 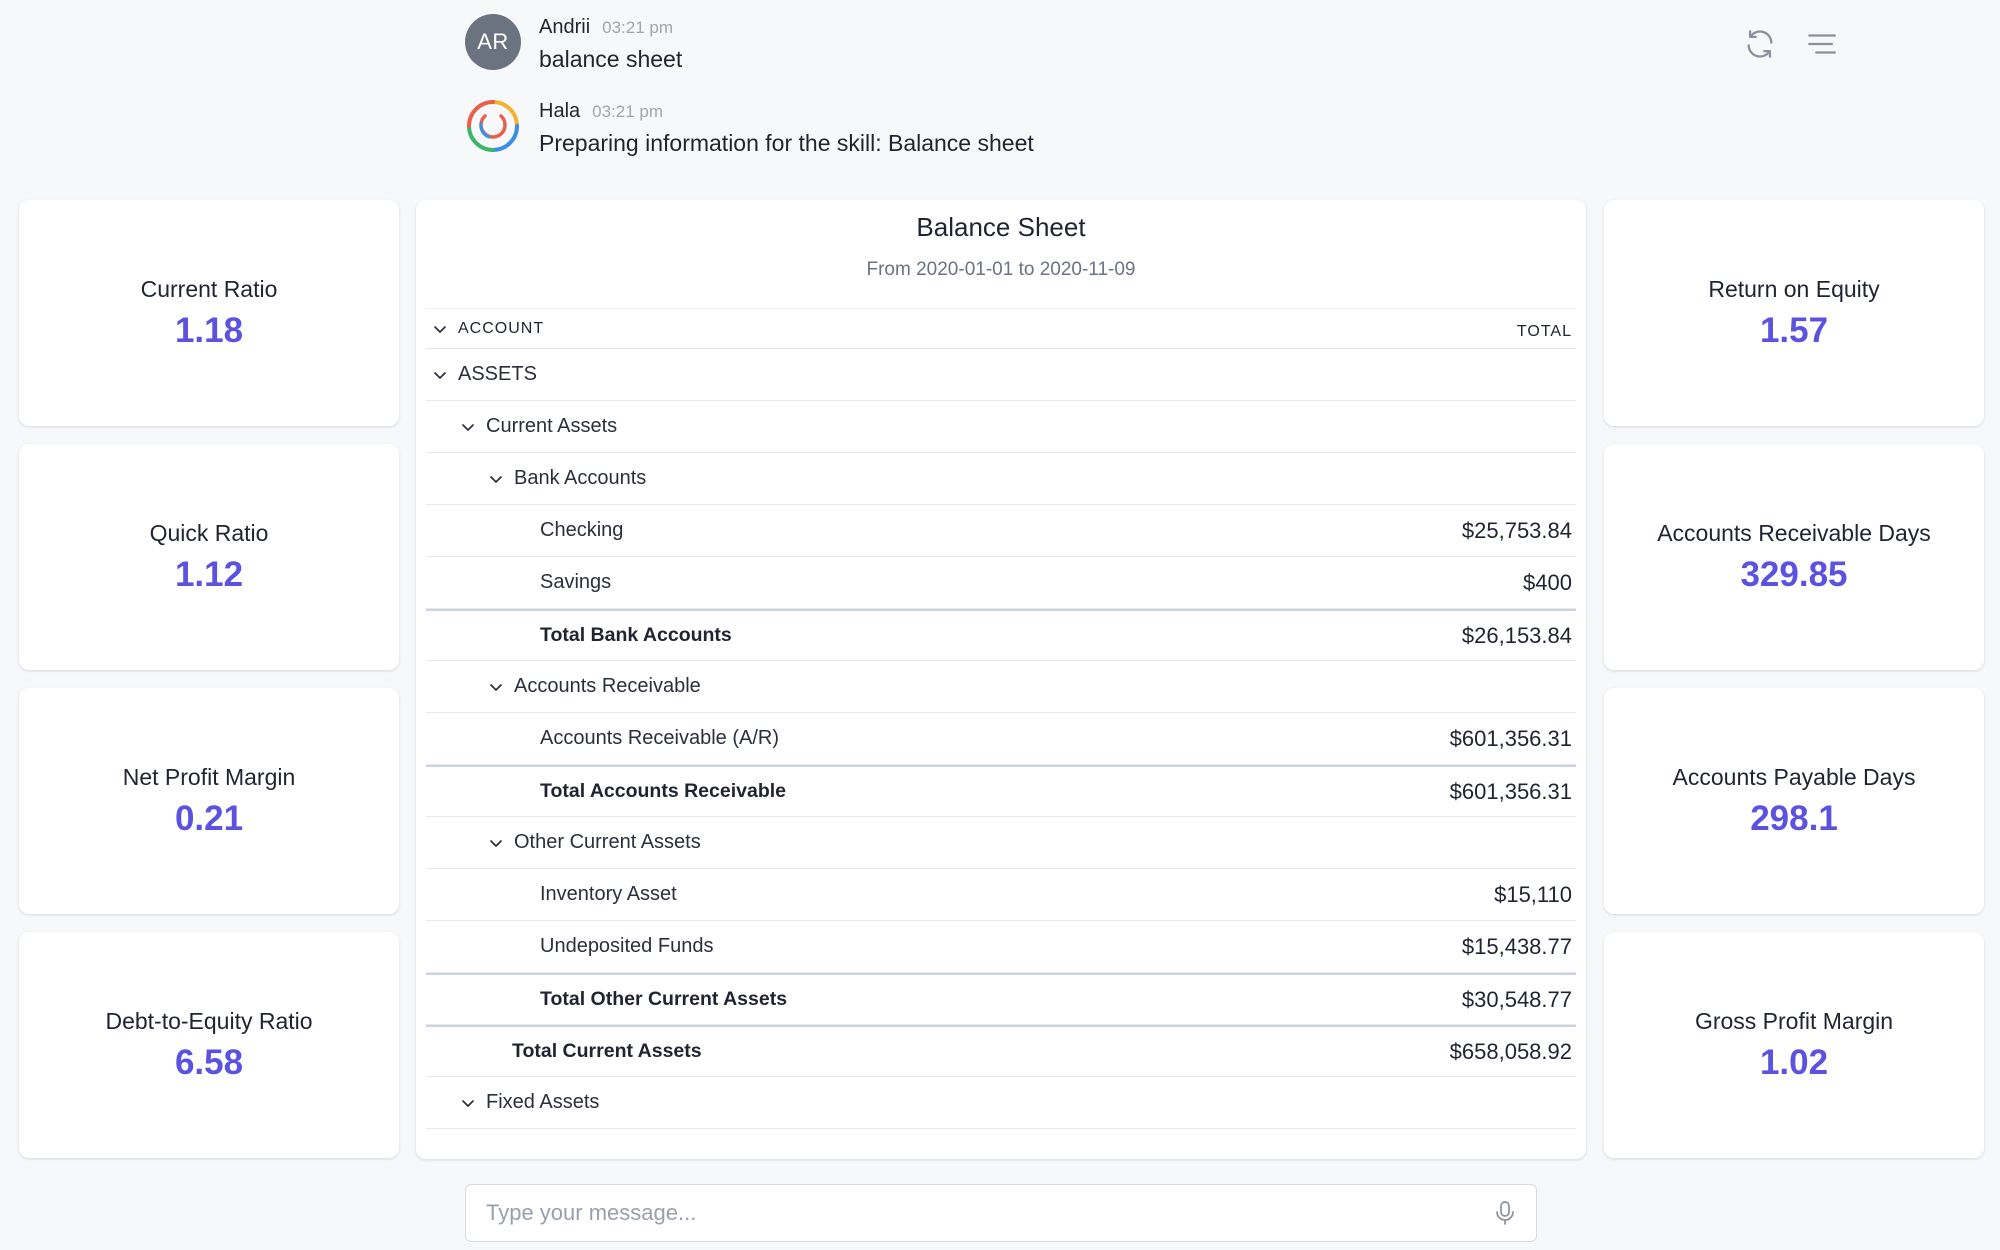 I want to click on metric-value: 1.12, so click(x=209, y=574).